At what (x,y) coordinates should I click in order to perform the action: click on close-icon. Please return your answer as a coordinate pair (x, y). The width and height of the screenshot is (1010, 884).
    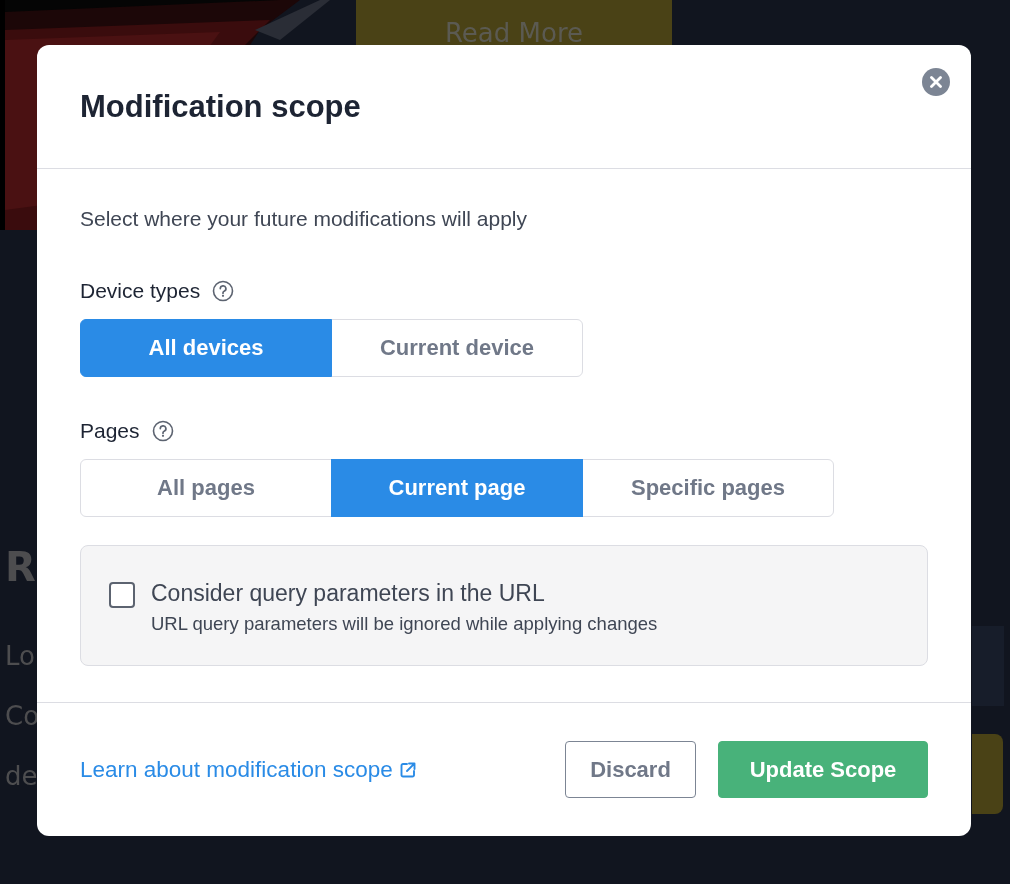
    Looking at the image, I should click on (936, 82).